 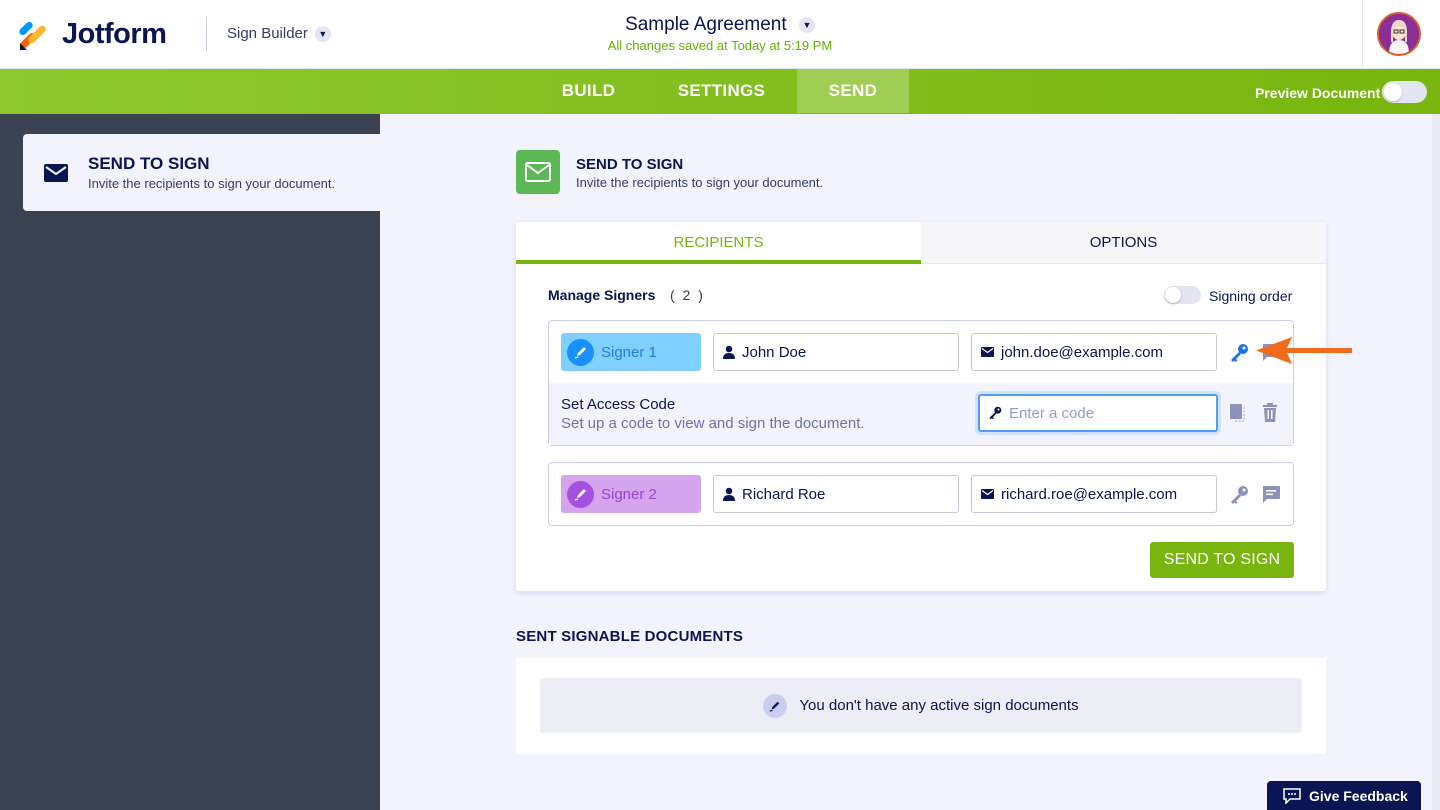 What do you see at coordinates (588, 91) in the screenshot?
I see `tab-build: BUILD` at bounding box center [588, 91].